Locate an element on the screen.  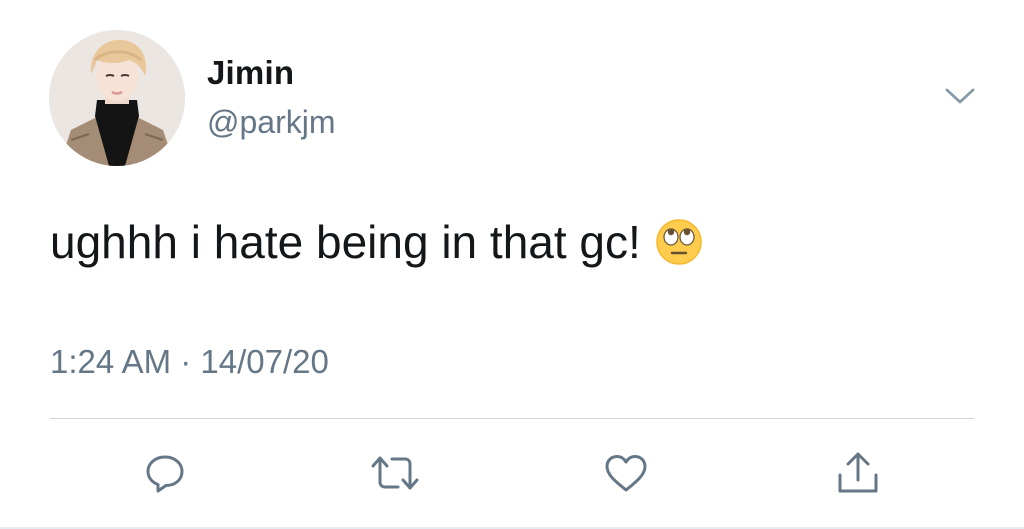
reply-button is located at coordinates (165, 473).